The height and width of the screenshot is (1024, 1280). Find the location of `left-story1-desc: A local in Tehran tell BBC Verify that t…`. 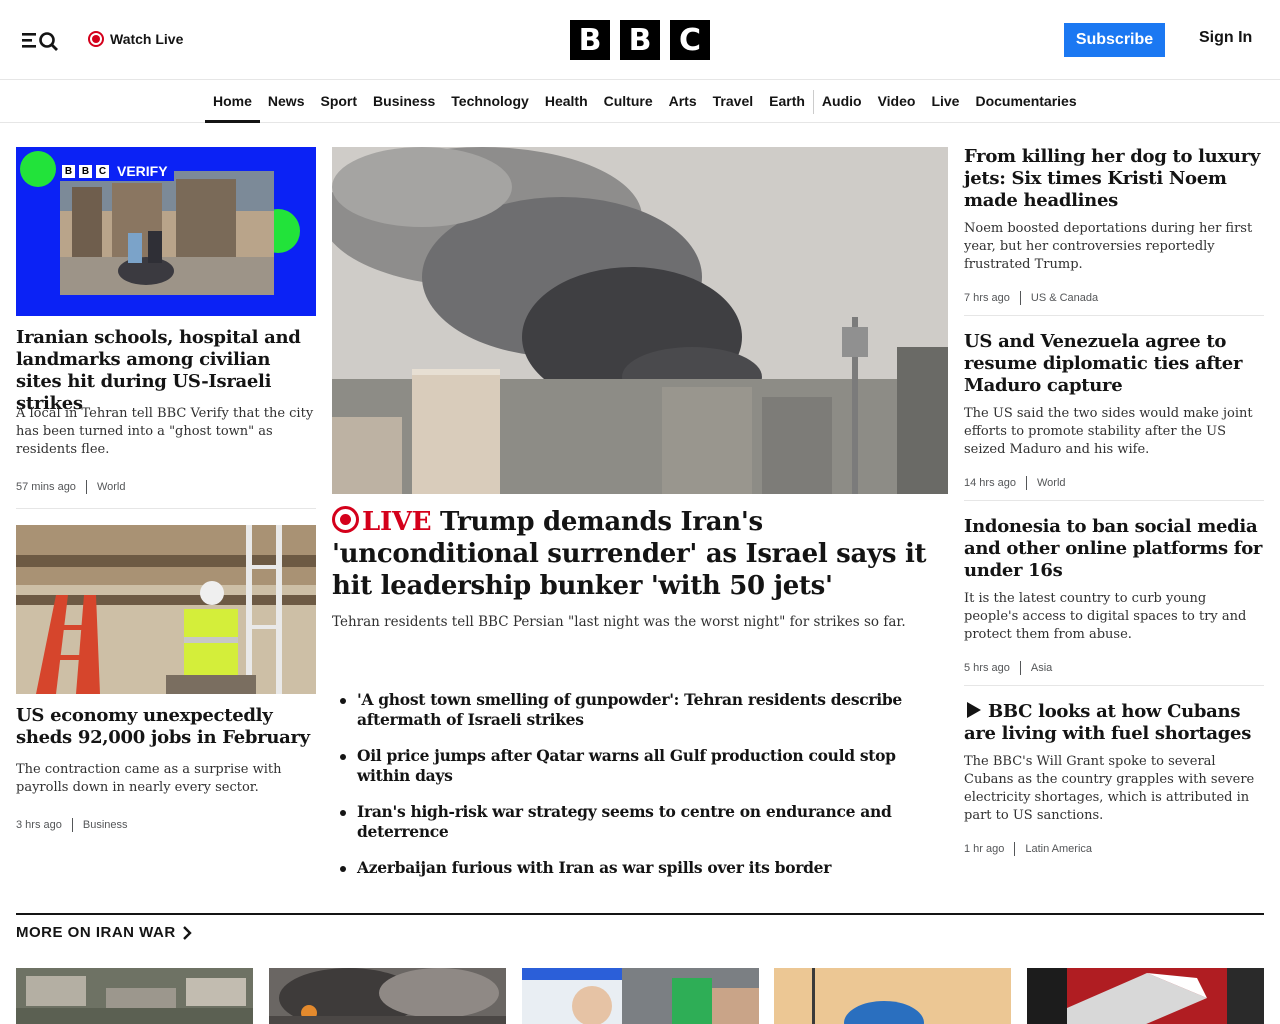

left-story1-desc: A local in Tehran tell BBC Verify that t… is located at coordinates (165, 431).